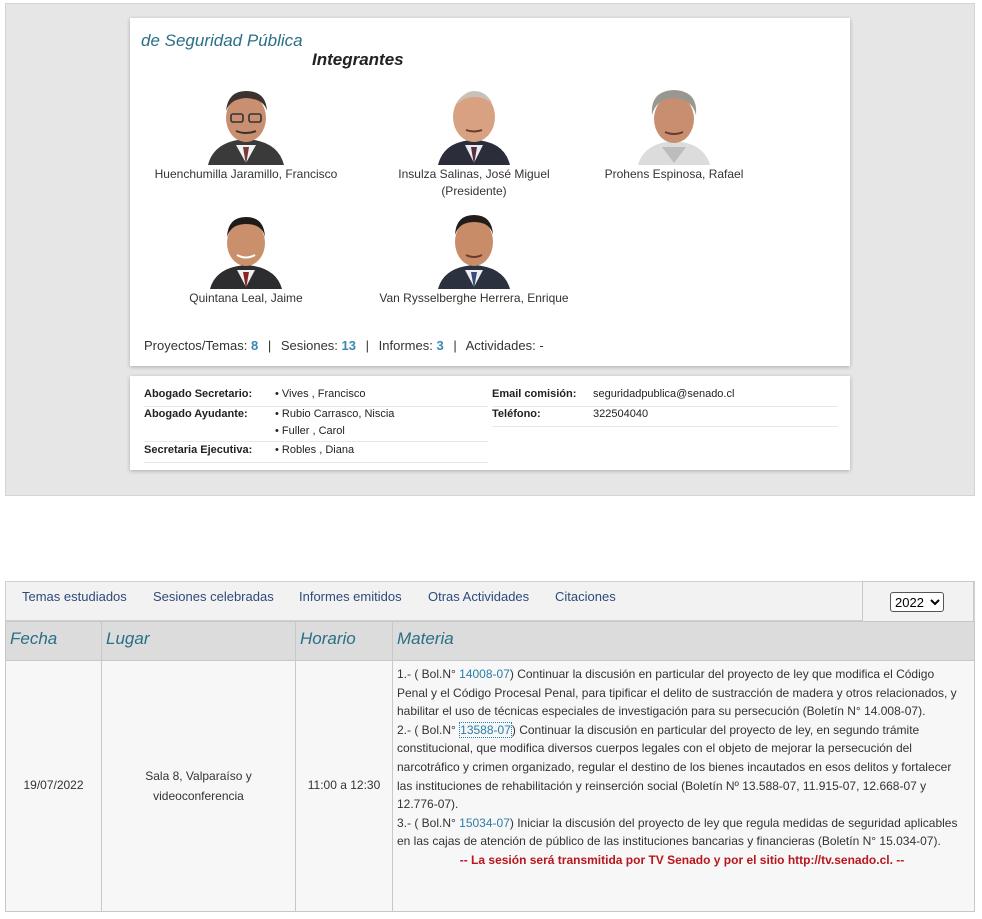 The height and width of the screenshot is (919, 982). Describe the element at coordinates (309, 345) in the screenshot. I see `stat-label-sesiones: Sesiones:` at that location.